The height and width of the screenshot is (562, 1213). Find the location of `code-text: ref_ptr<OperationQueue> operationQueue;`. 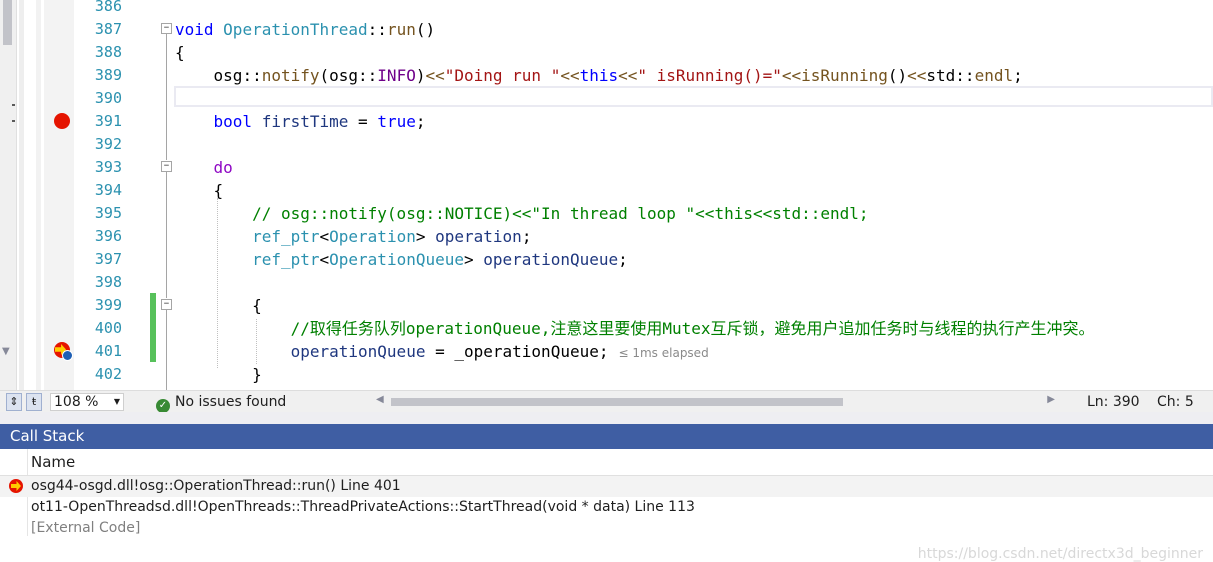

code-text: ref_ptr<OperationQueue> operationQueue; is located at coordinates (401, 259).